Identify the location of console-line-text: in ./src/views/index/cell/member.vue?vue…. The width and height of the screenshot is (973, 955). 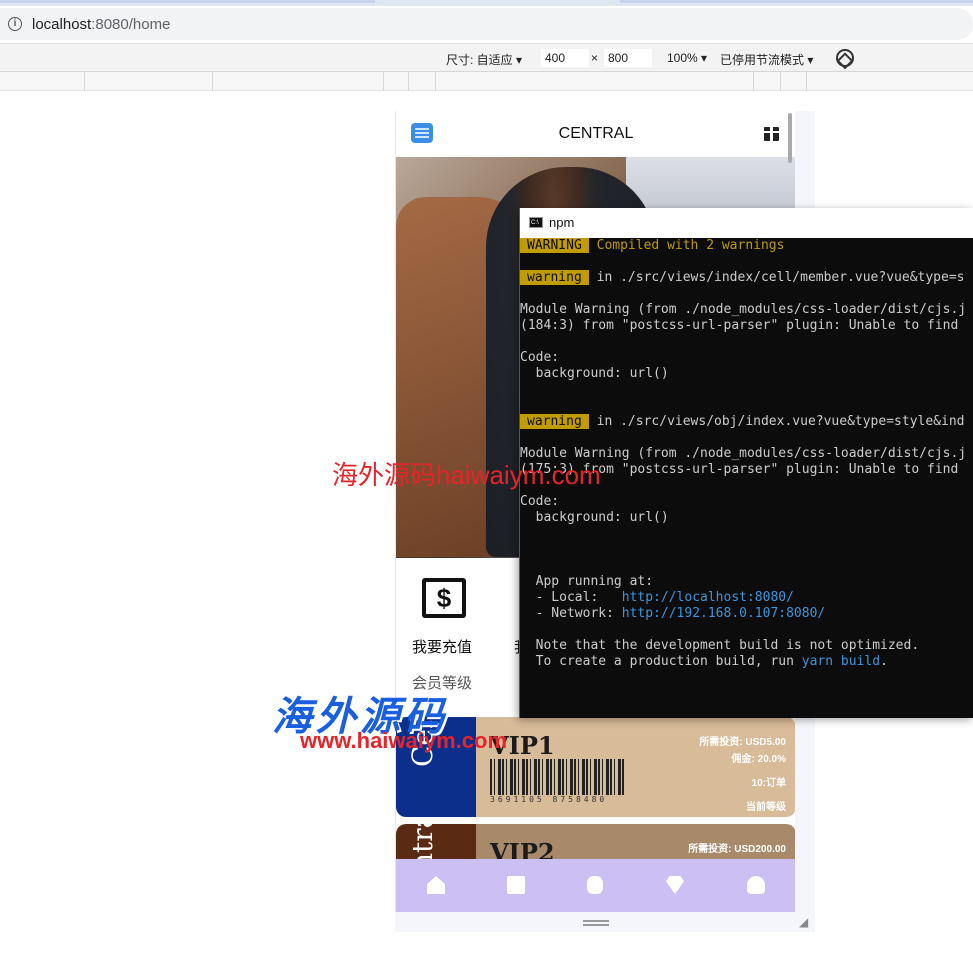
(776, 277).